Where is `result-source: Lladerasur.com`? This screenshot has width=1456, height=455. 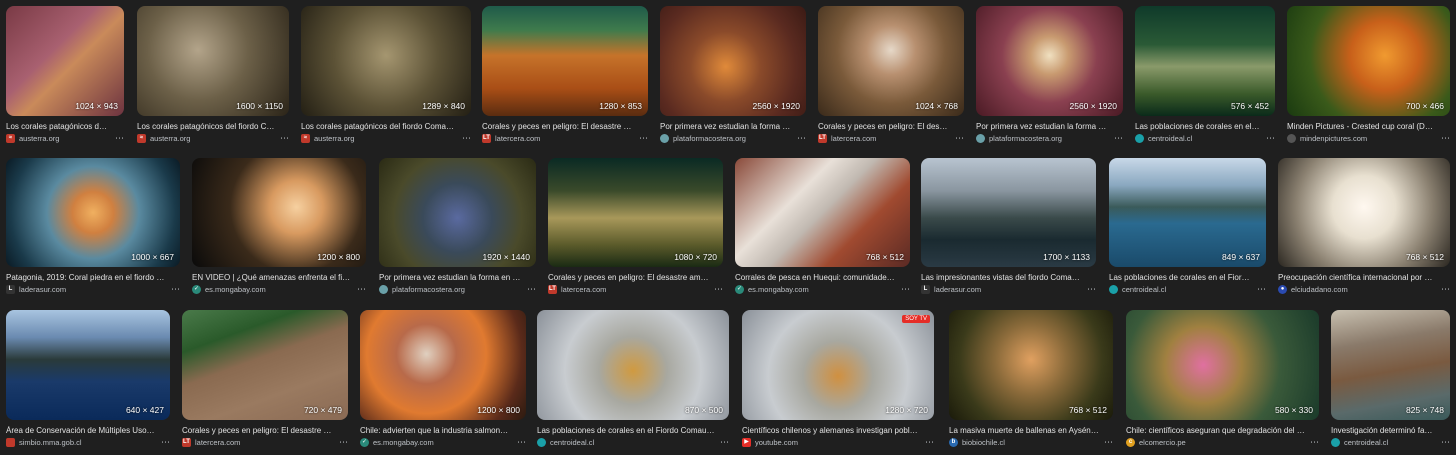 result-source: Lladerasur.com is located at coordinates (85, 289).